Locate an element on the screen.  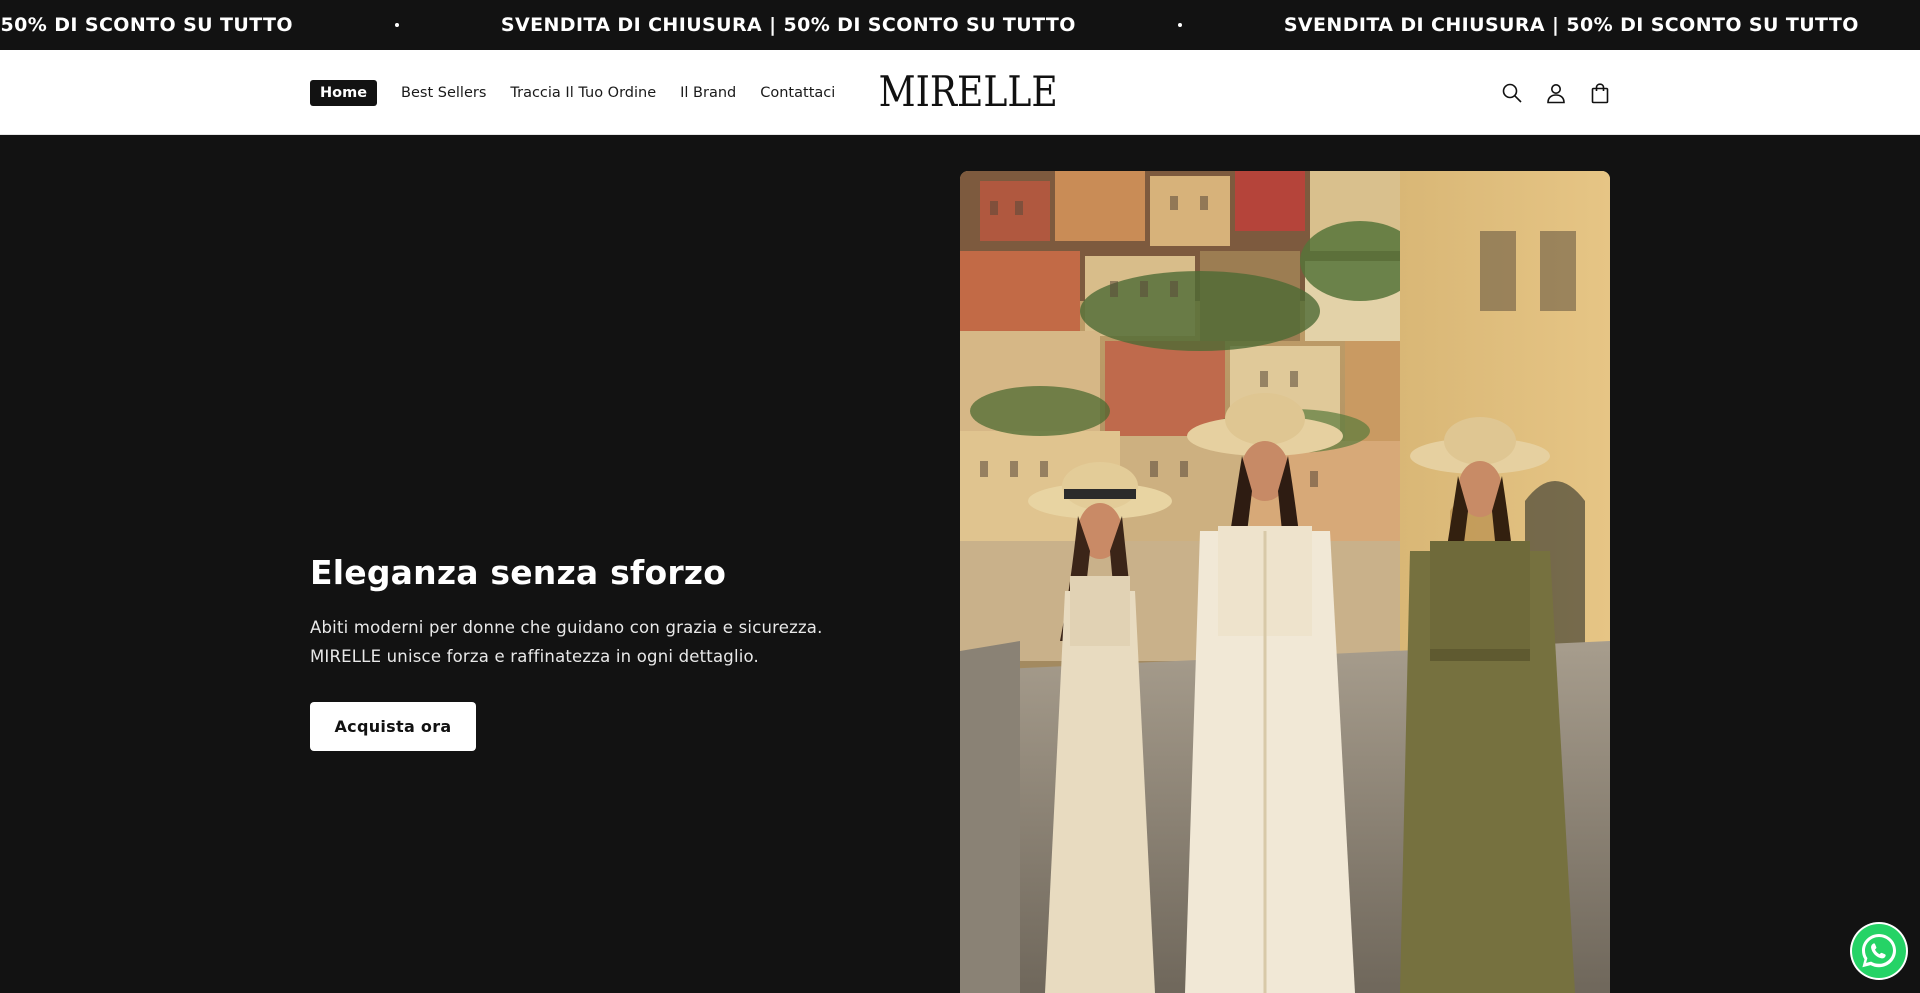
nav-item-track-order: Traccia Il Tuo Ordine is located at coordinates (583, 93).